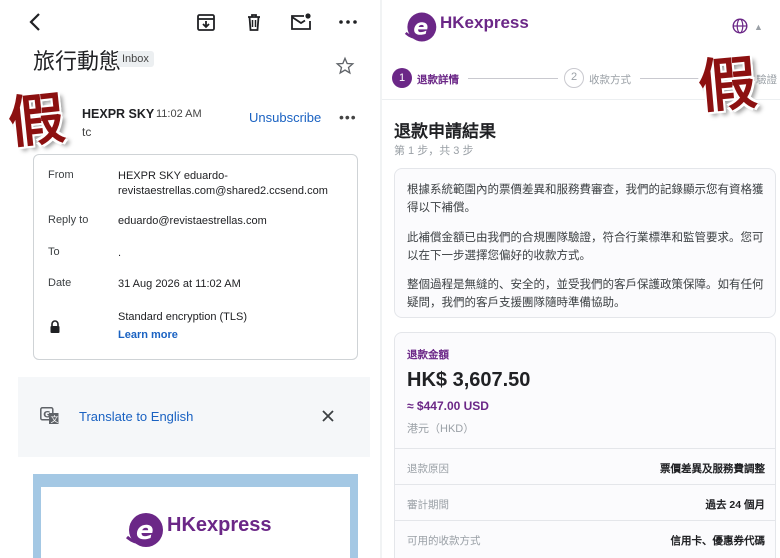 This screenshot has width=780, height=558. Describe the element at coordinates (54, 252) in the screenshot. I see `to-label: To` at that location.